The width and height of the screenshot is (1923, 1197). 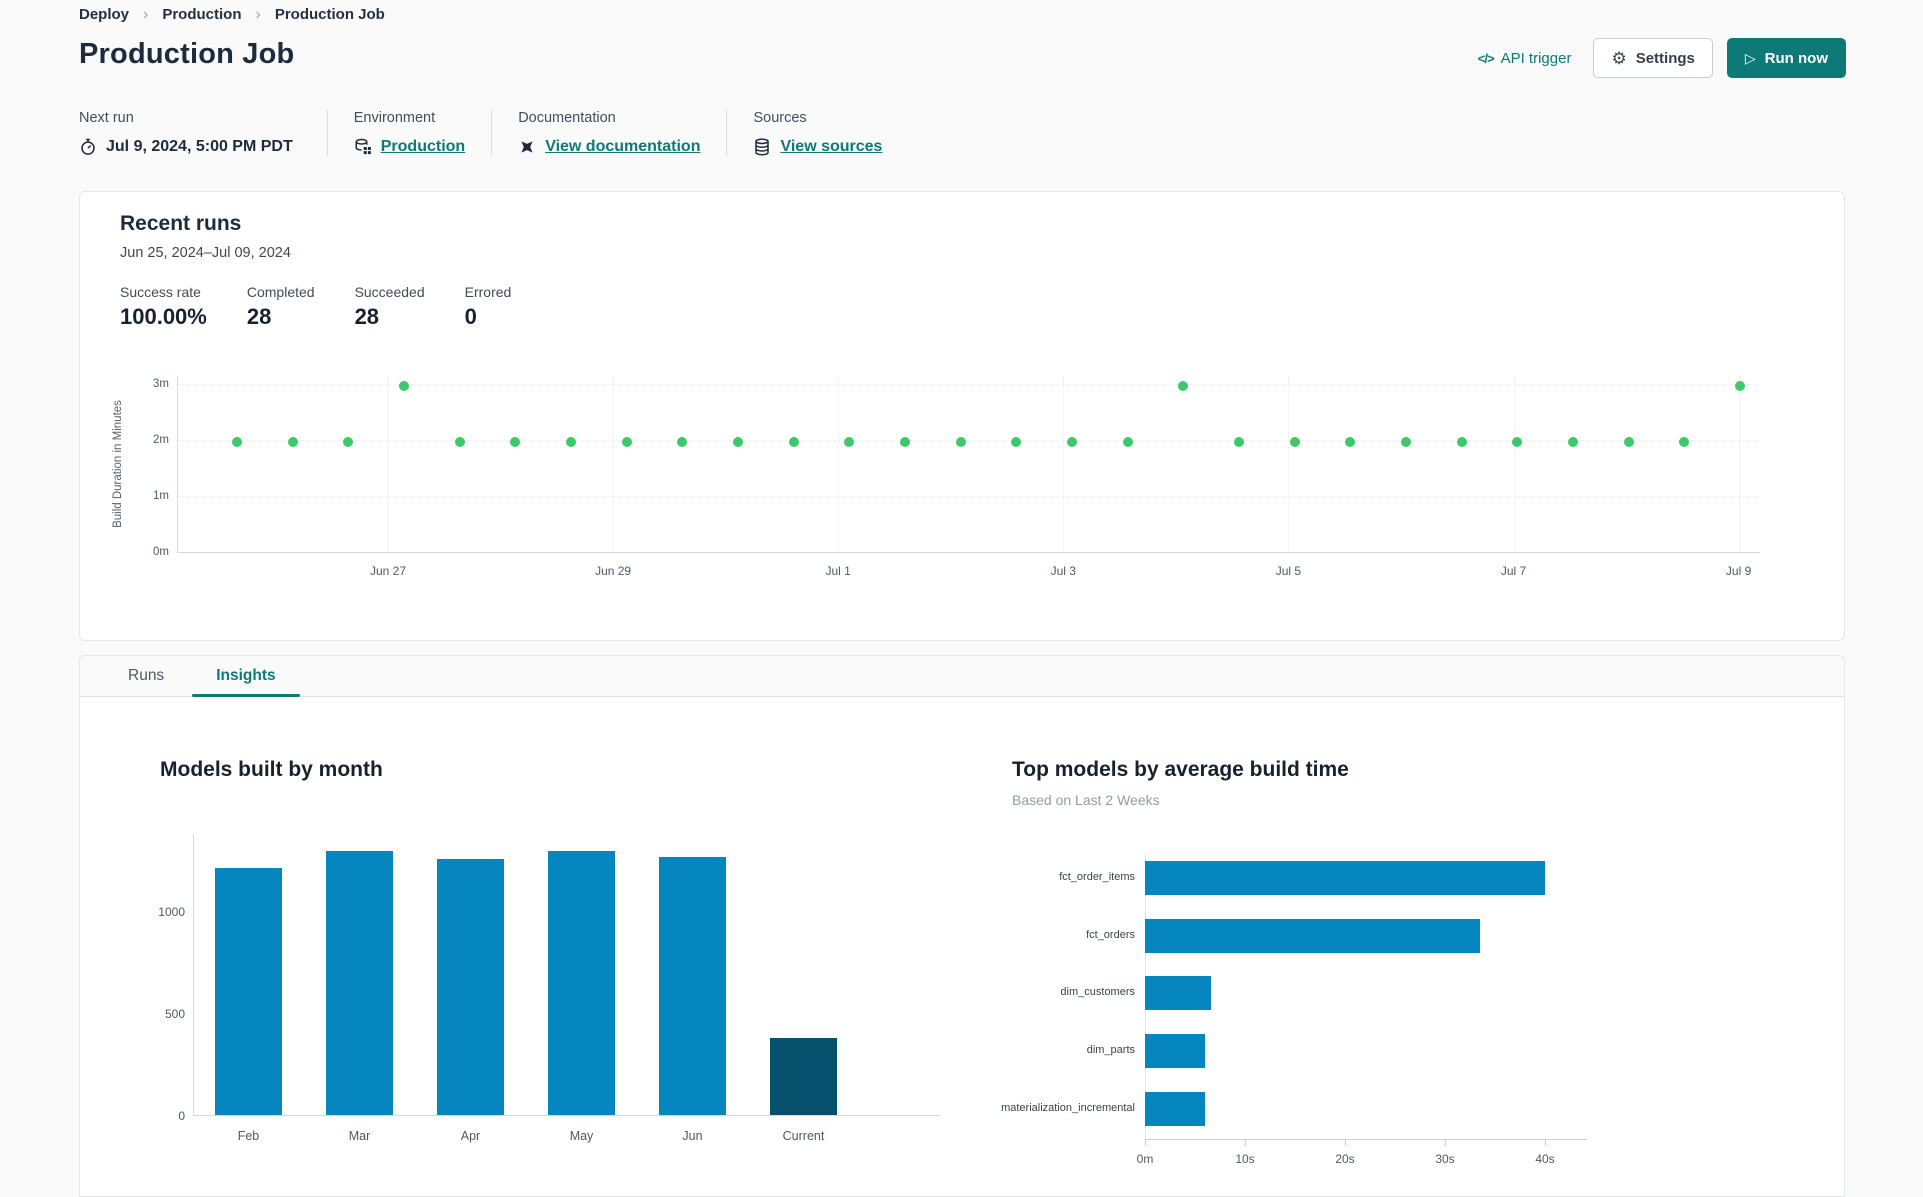 I want to click on x-tick-label: Jun 29, so click(x=613, y=571).